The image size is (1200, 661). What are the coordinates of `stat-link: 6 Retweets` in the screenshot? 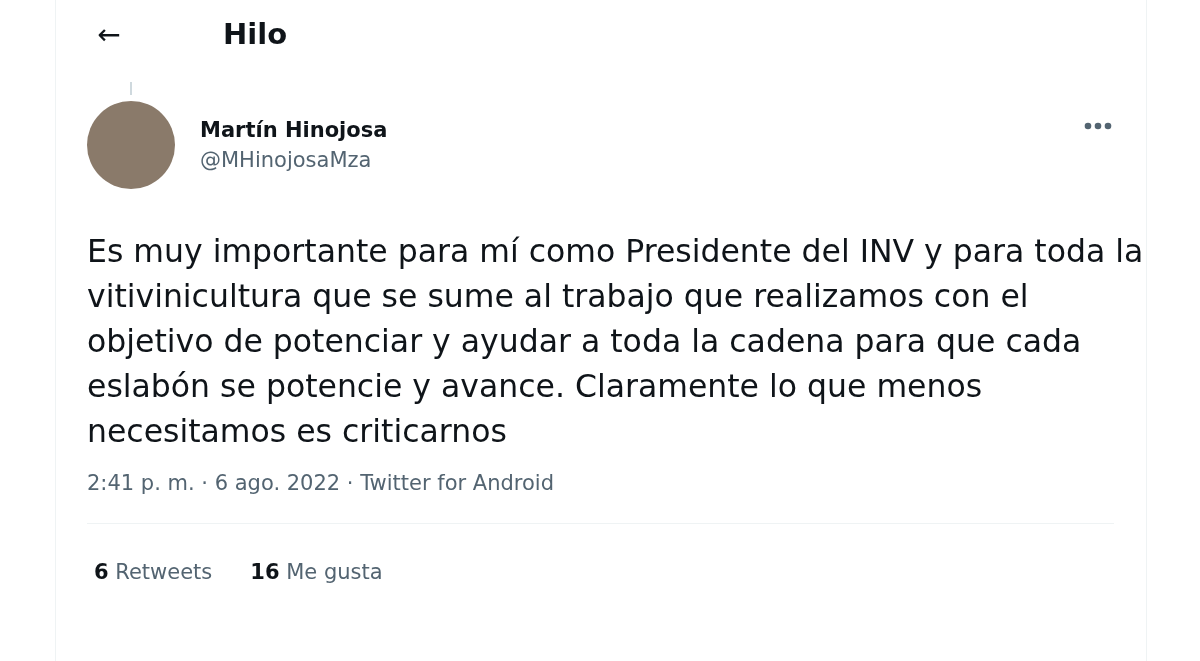 It's located at (153, 572).